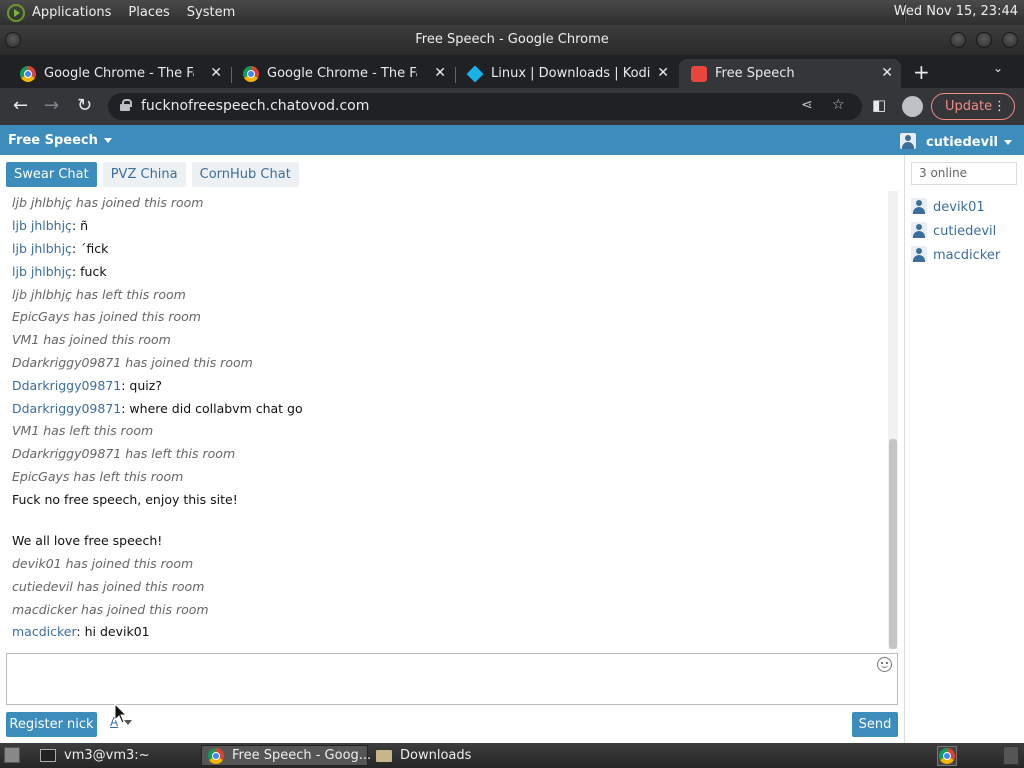  I want to click on profile-avatar-icon, so click(912, 106).